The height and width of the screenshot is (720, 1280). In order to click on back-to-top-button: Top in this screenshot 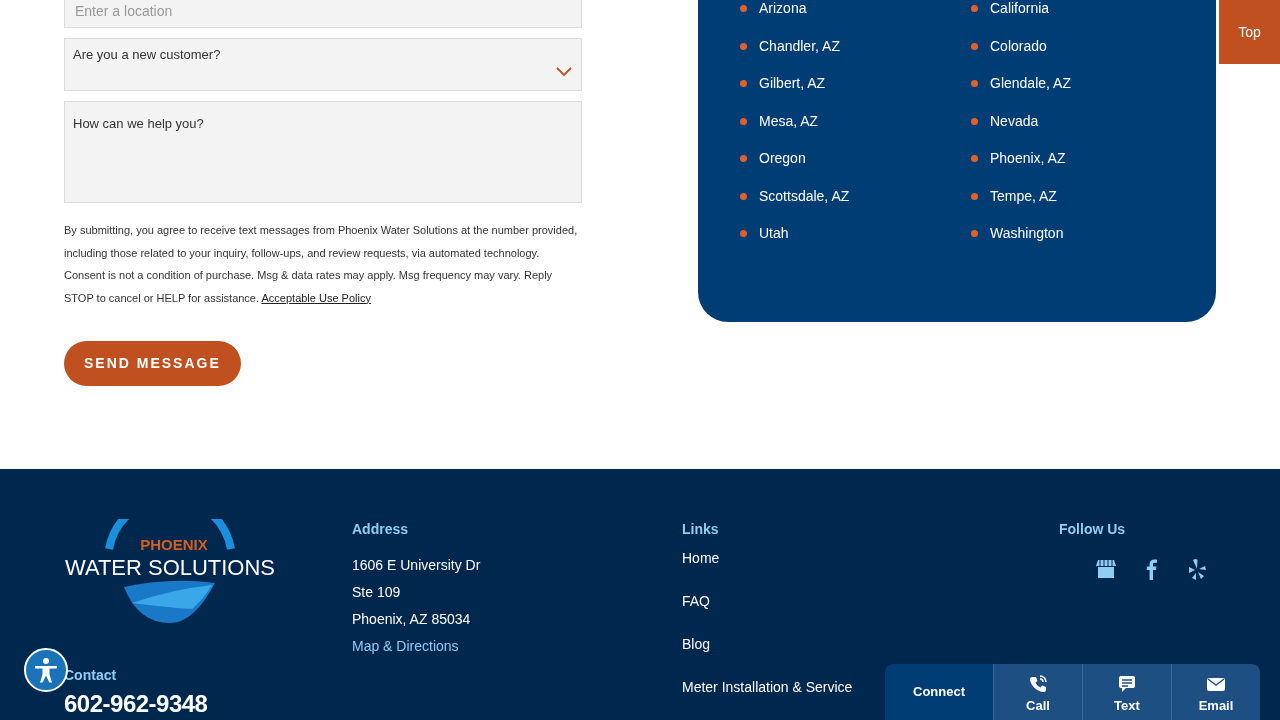, I will do `click(1249, 32)`.